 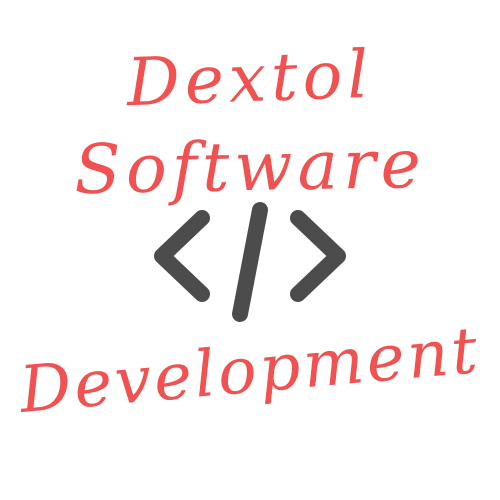 I want to click on logo-line-dextol: Dextol, so click(x=250, y=78).